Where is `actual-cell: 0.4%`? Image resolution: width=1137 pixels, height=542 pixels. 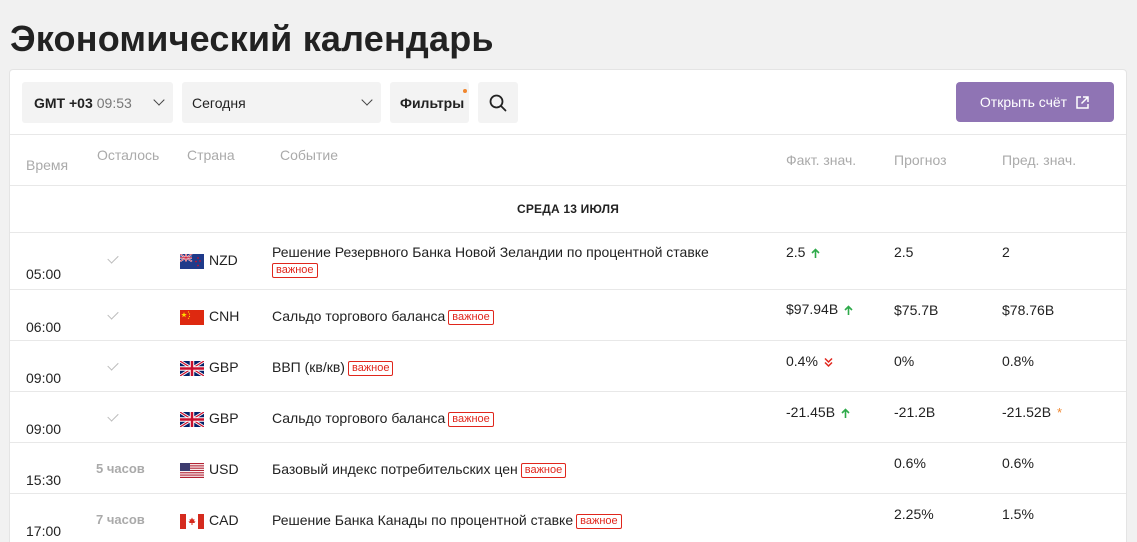 actual-cell: 0.4% is located at coordinates (809, 361).